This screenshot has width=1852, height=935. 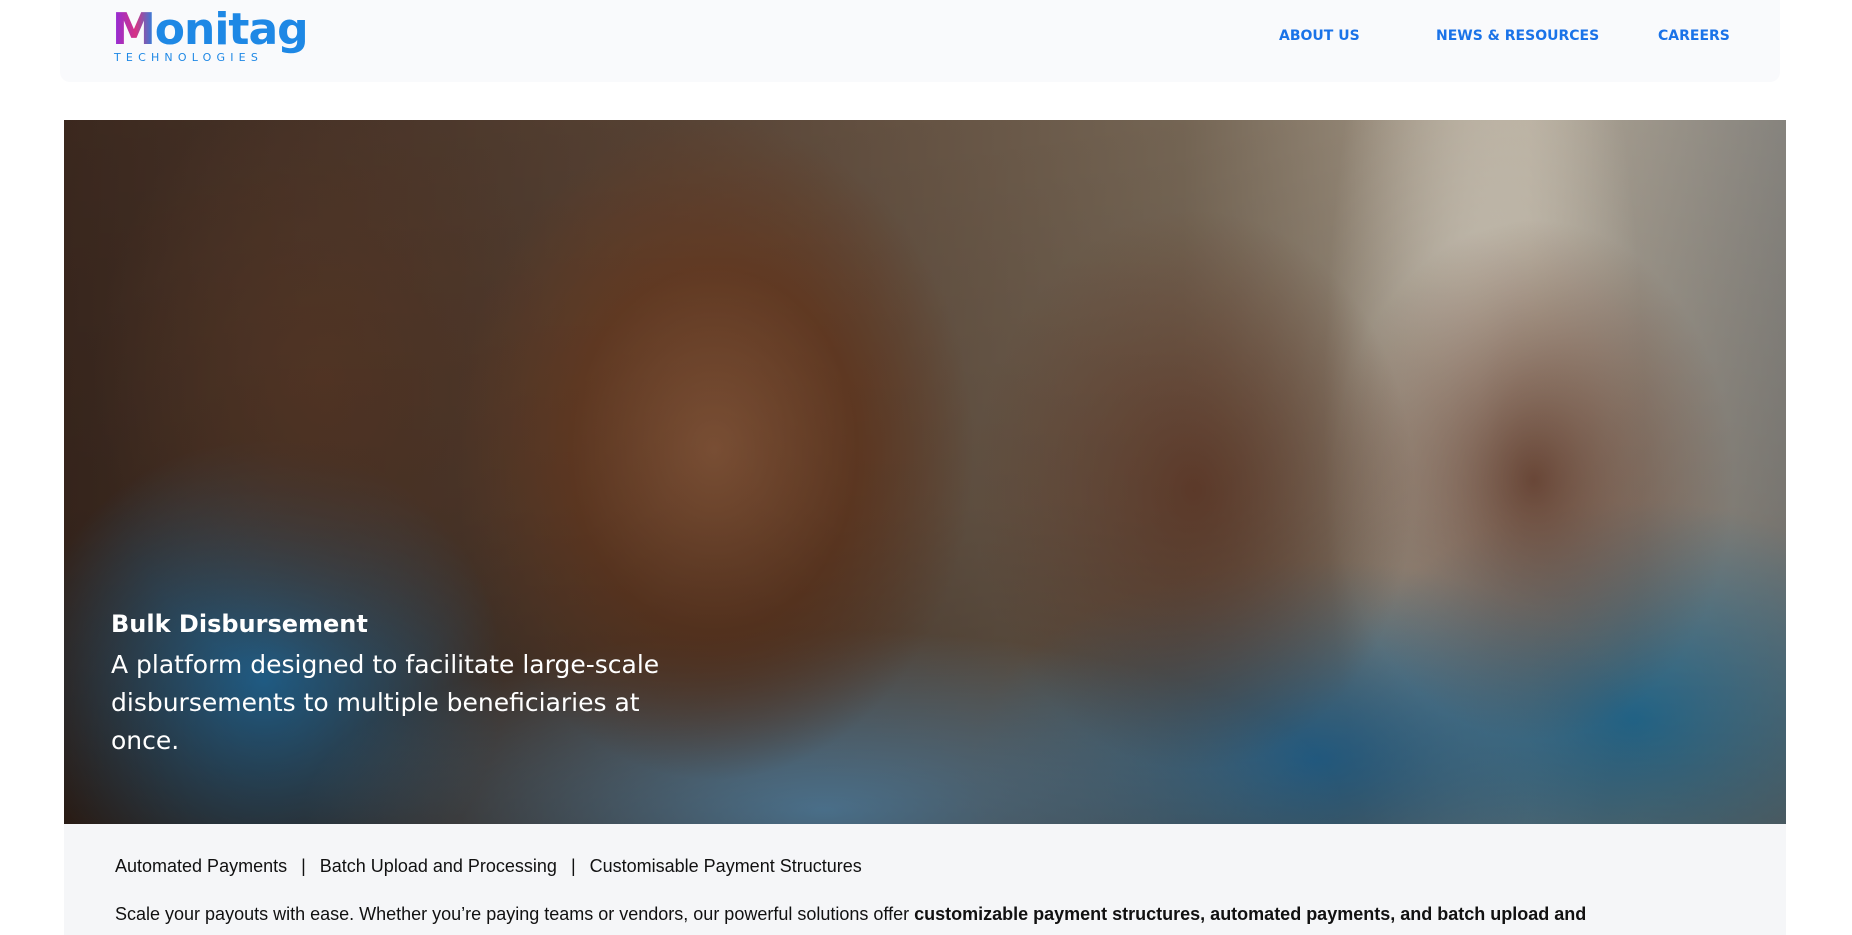 I want to click on nav-about-us: ABOUT US, so click(x=1319, y=36).